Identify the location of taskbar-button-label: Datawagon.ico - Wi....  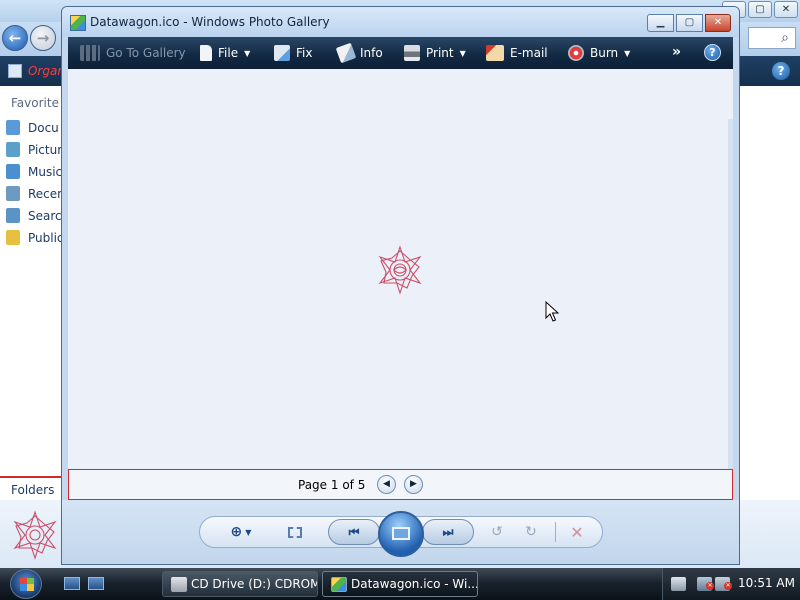
(414, 584).